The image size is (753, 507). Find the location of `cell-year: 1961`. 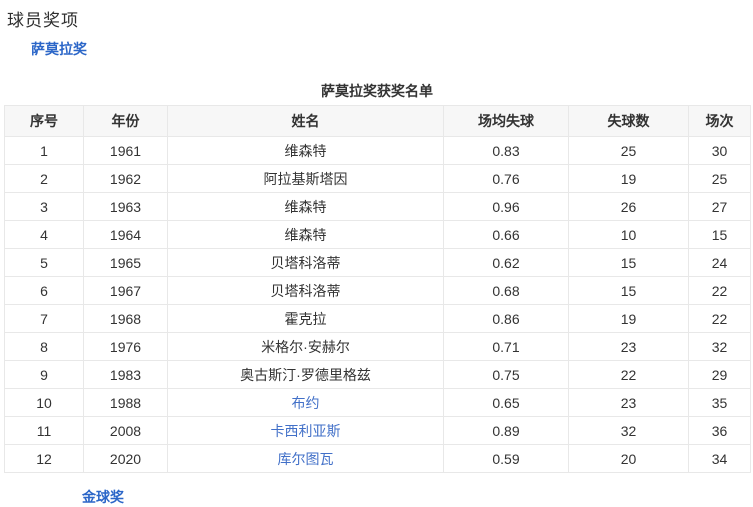

cell-year: 1961 is located at coordinates (125, 150).